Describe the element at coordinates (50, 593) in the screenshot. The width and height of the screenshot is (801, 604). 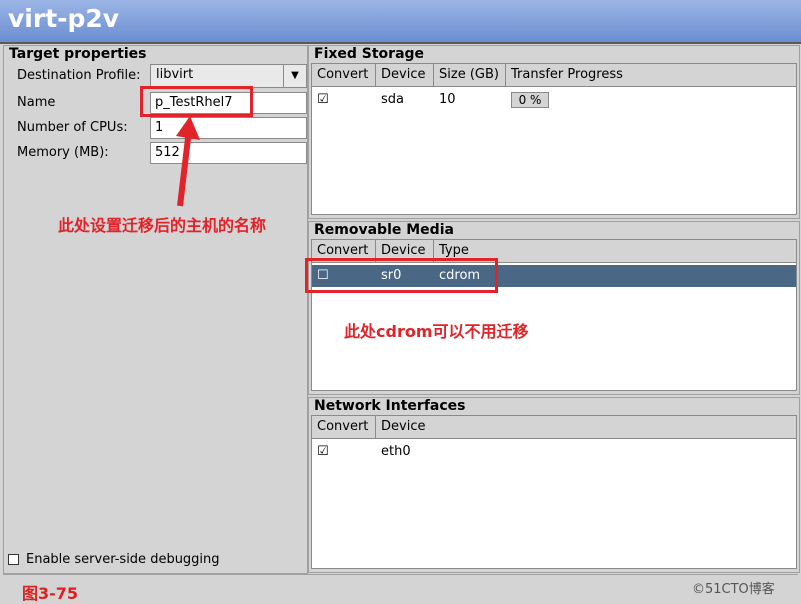
I see `figure-label: 图3-75` at that location.